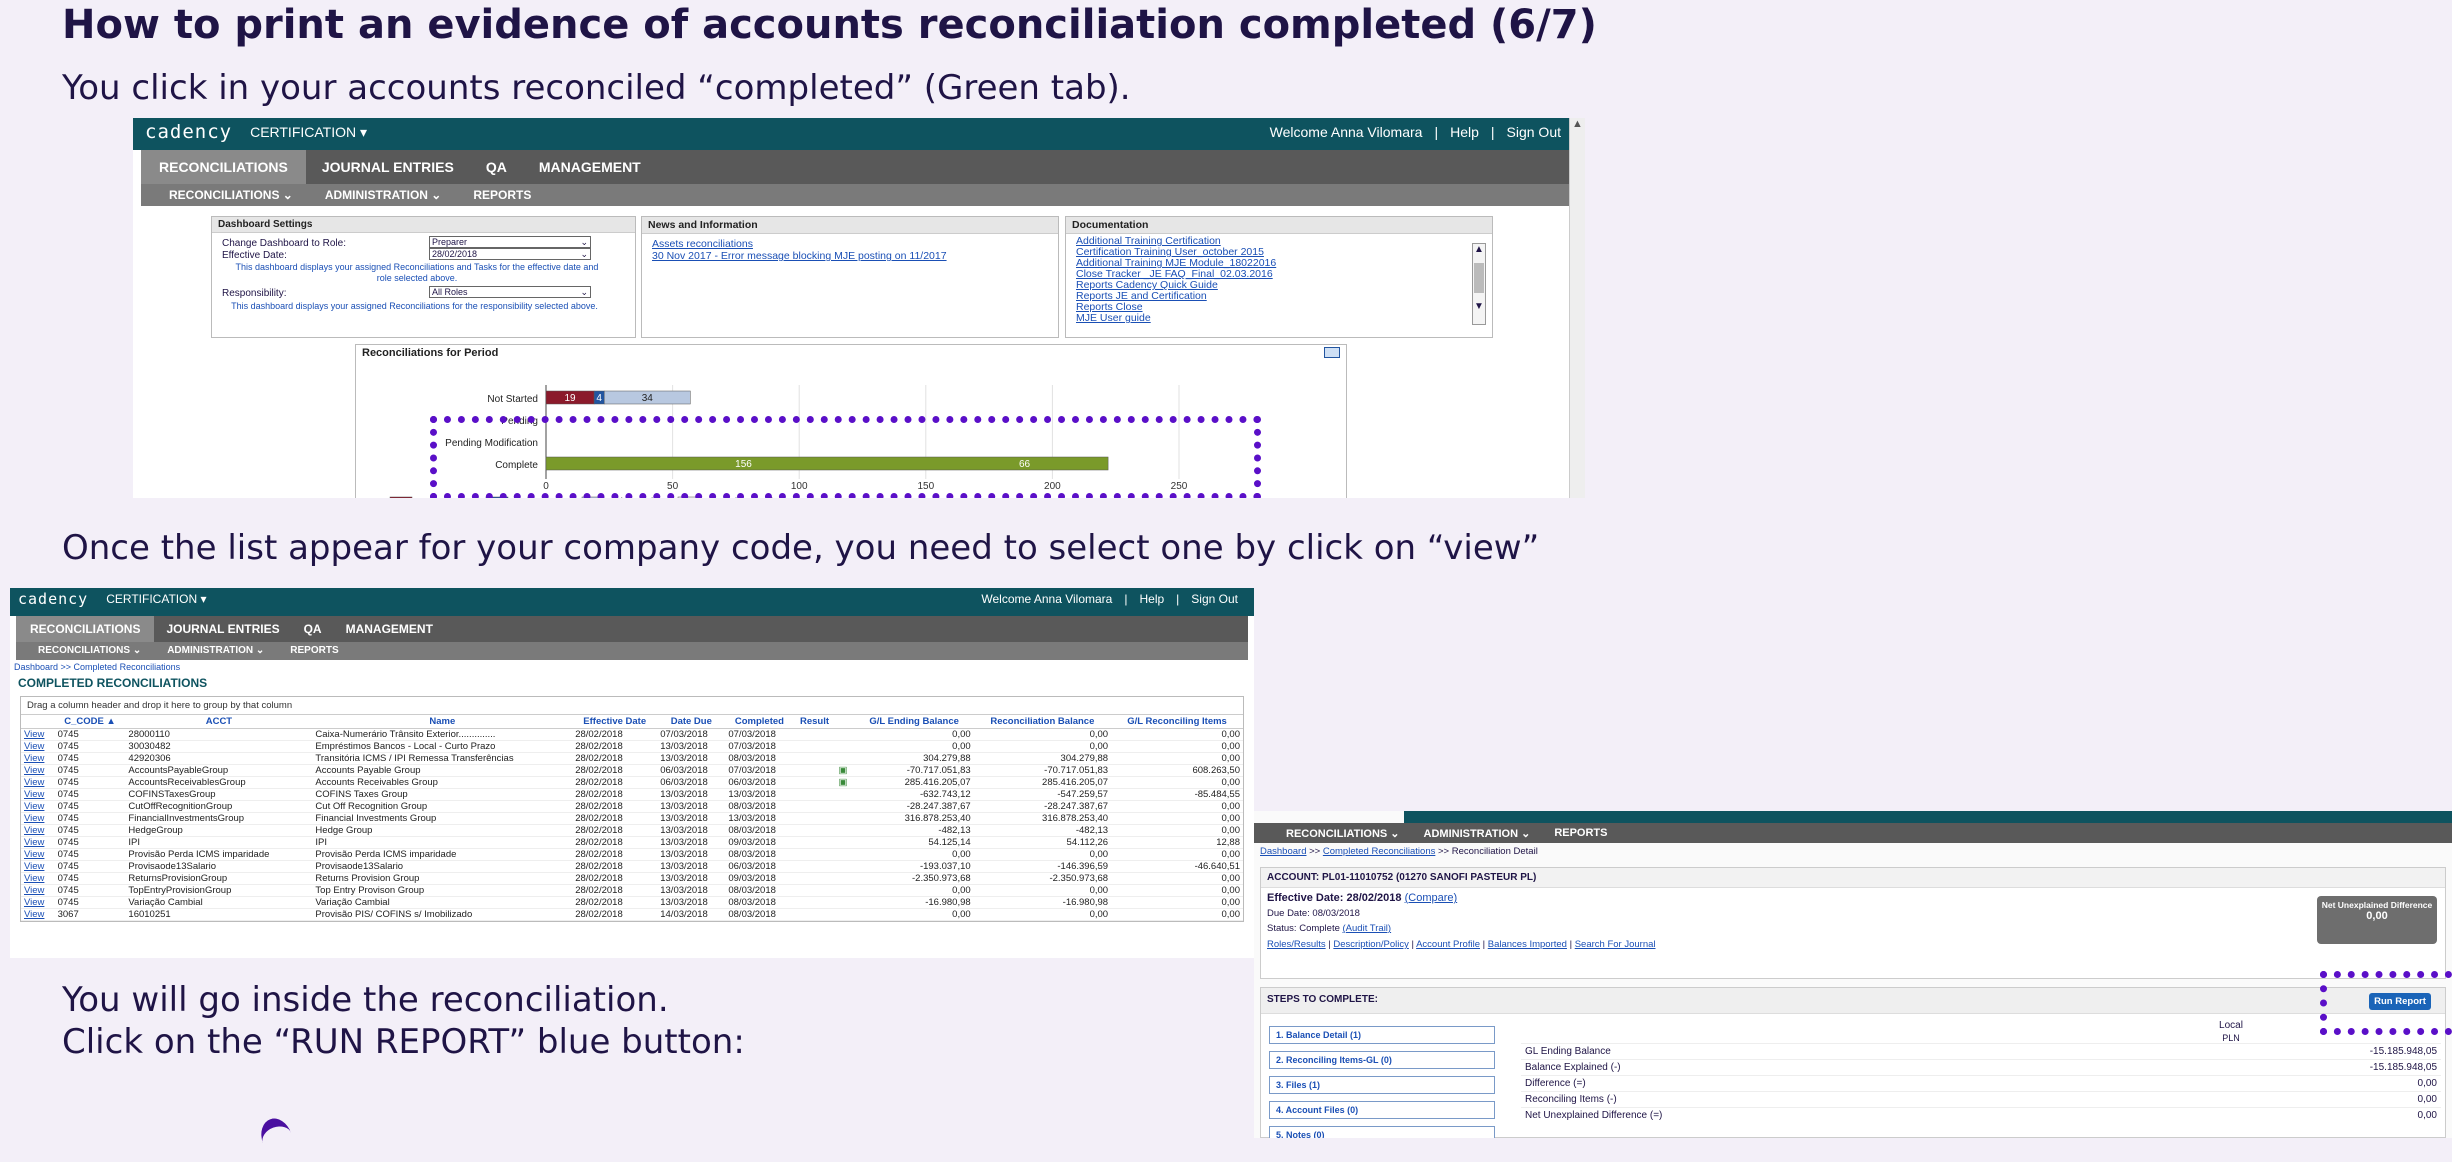 This screenshot has height=1162, width=2452. What do you see at coordinates (1042, 830) in the screenshot?
I see `table-cell: -482,13` at bounding box center [1042, 830].